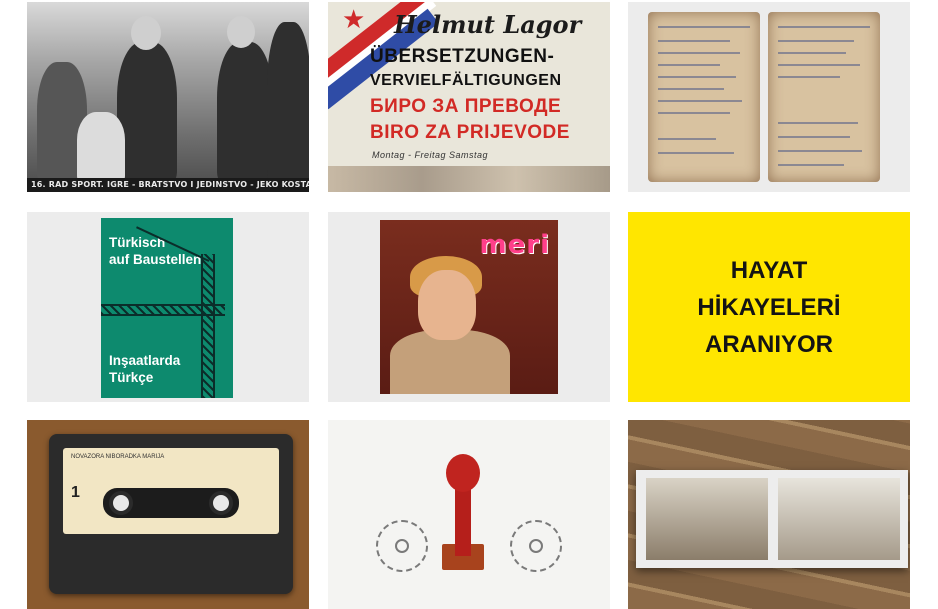 The image size is (938, 609). I want to click on stamp-handle, so click(463, 521).